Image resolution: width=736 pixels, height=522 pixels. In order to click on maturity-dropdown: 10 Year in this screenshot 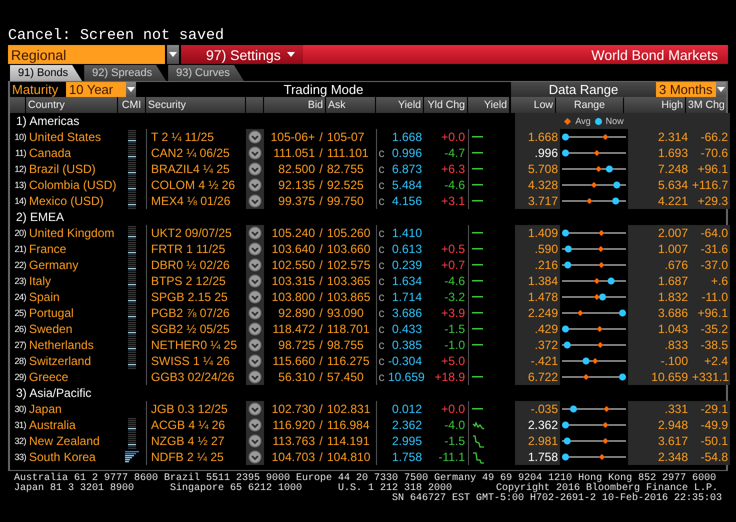, I will do `click(96, 89)`.